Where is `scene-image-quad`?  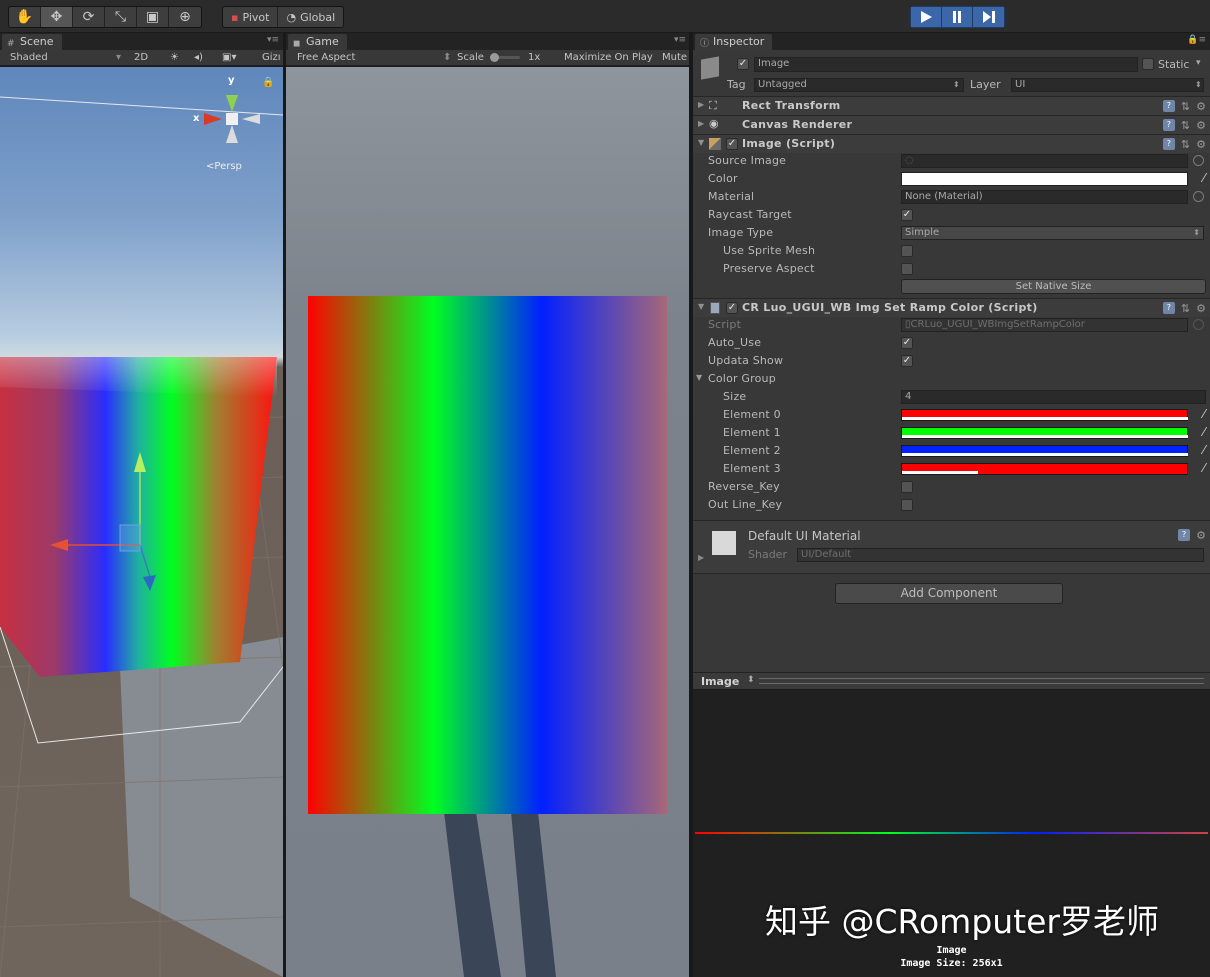 scene-image-quad is located at coordinates (138, 517).